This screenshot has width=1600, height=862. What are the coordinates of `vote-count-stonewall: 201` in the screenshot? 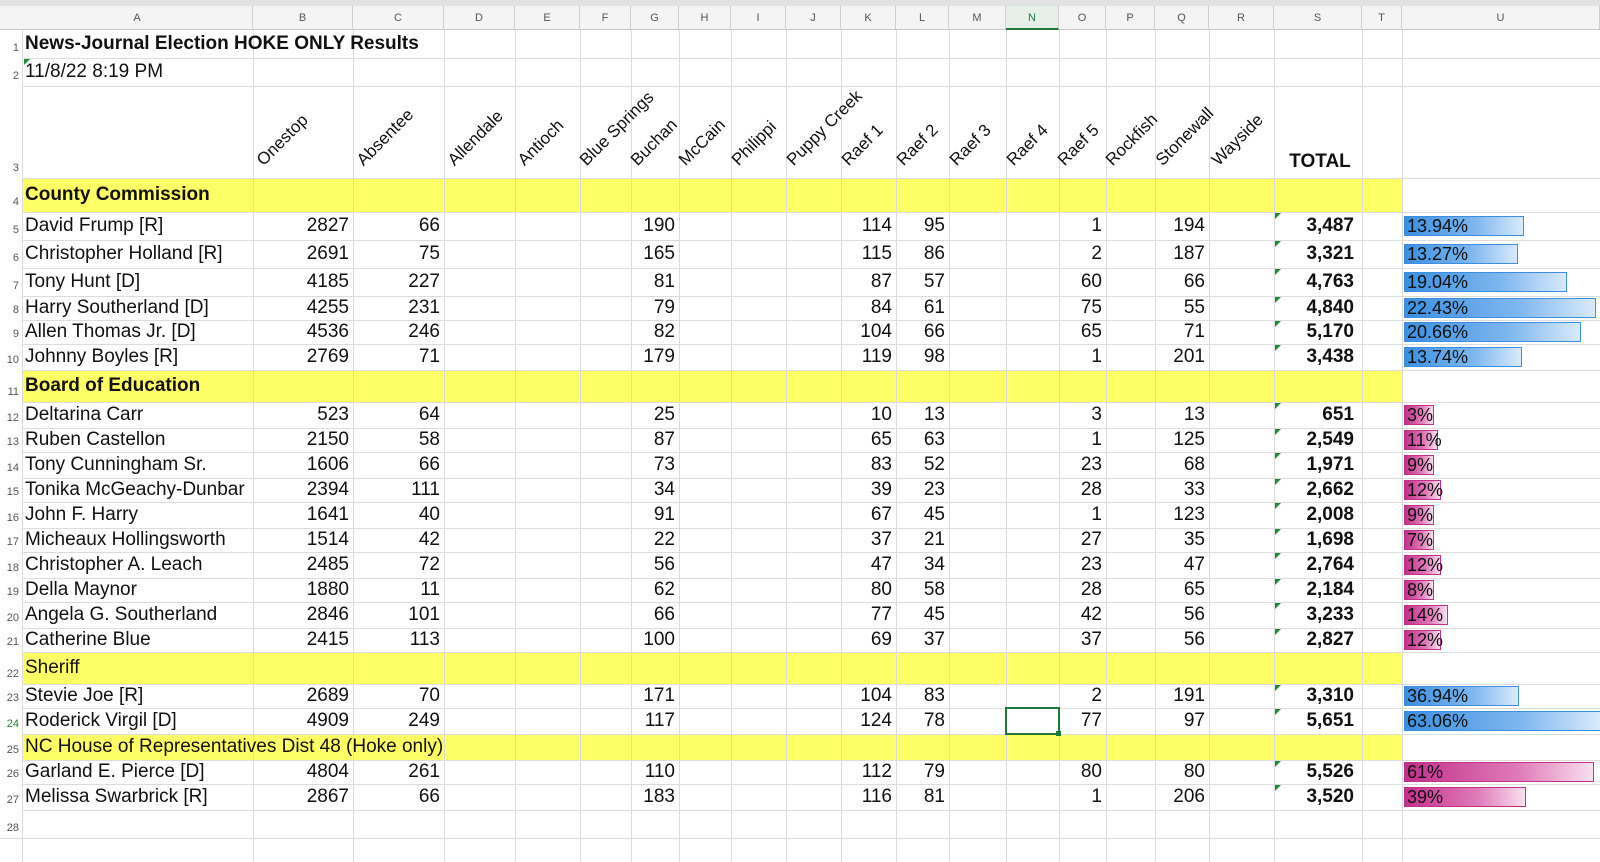 It's located at (1182, 357).